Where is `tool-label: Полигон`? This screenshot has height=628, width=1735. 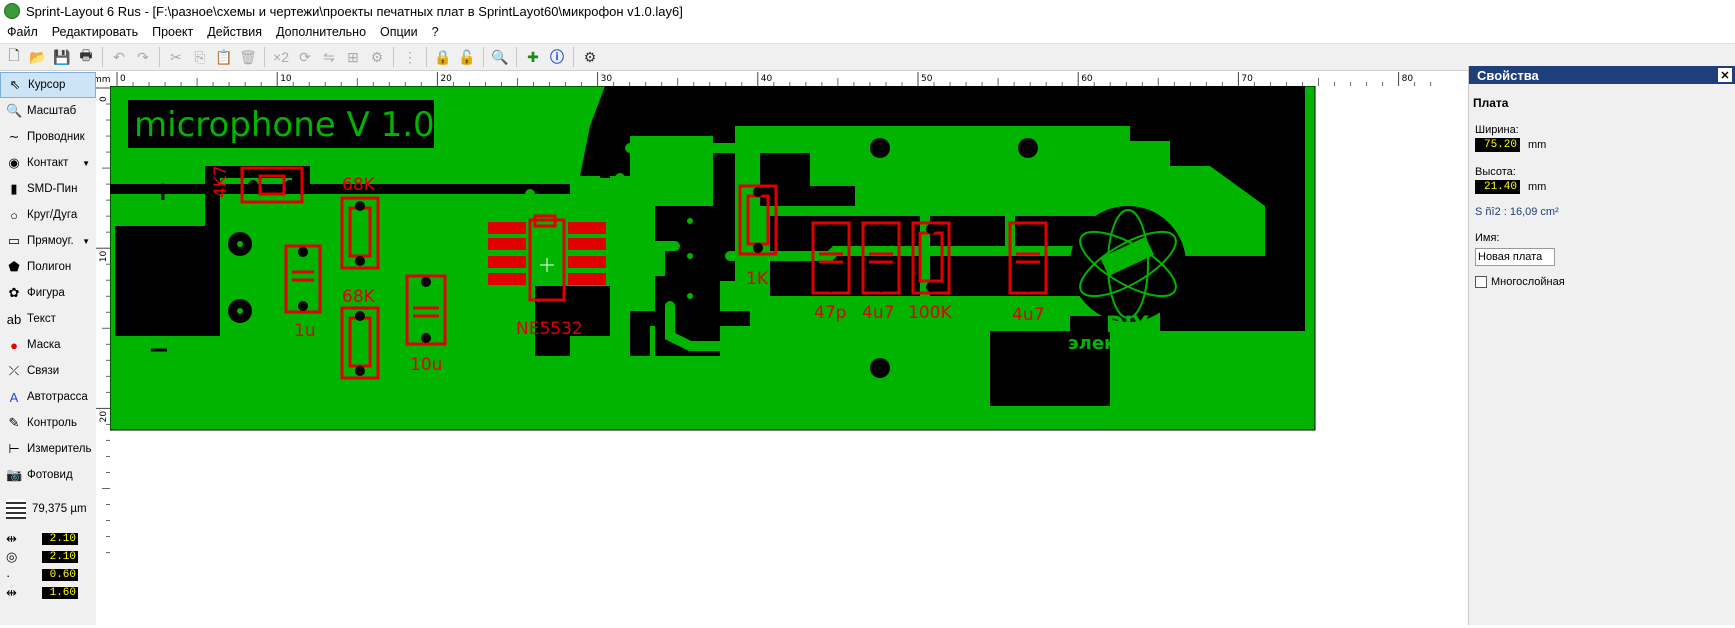 tool-label: Полигон is located at coordinates (49, 267).